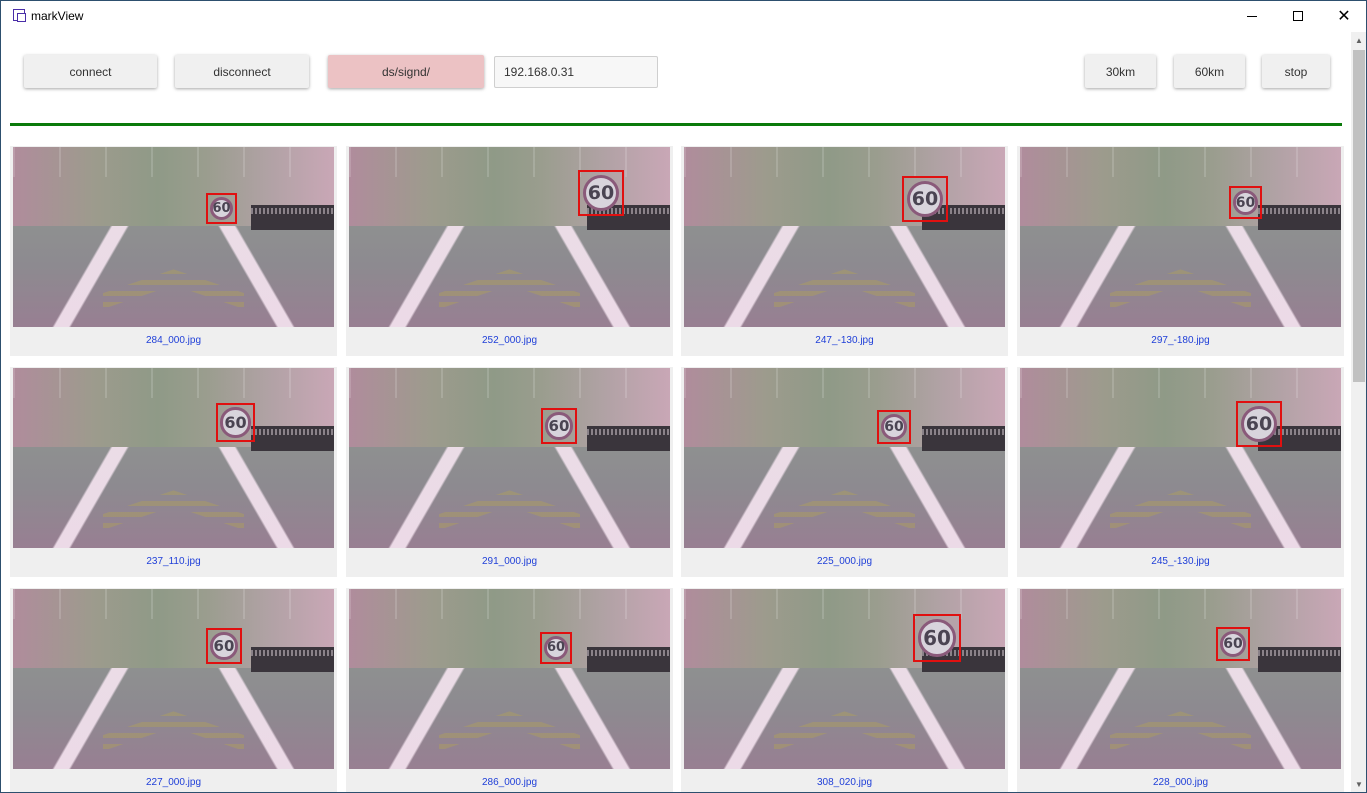 The width and height of the screenshot is (1367, 793). I want to click on close-icon: ✕, so click(1344, 15).